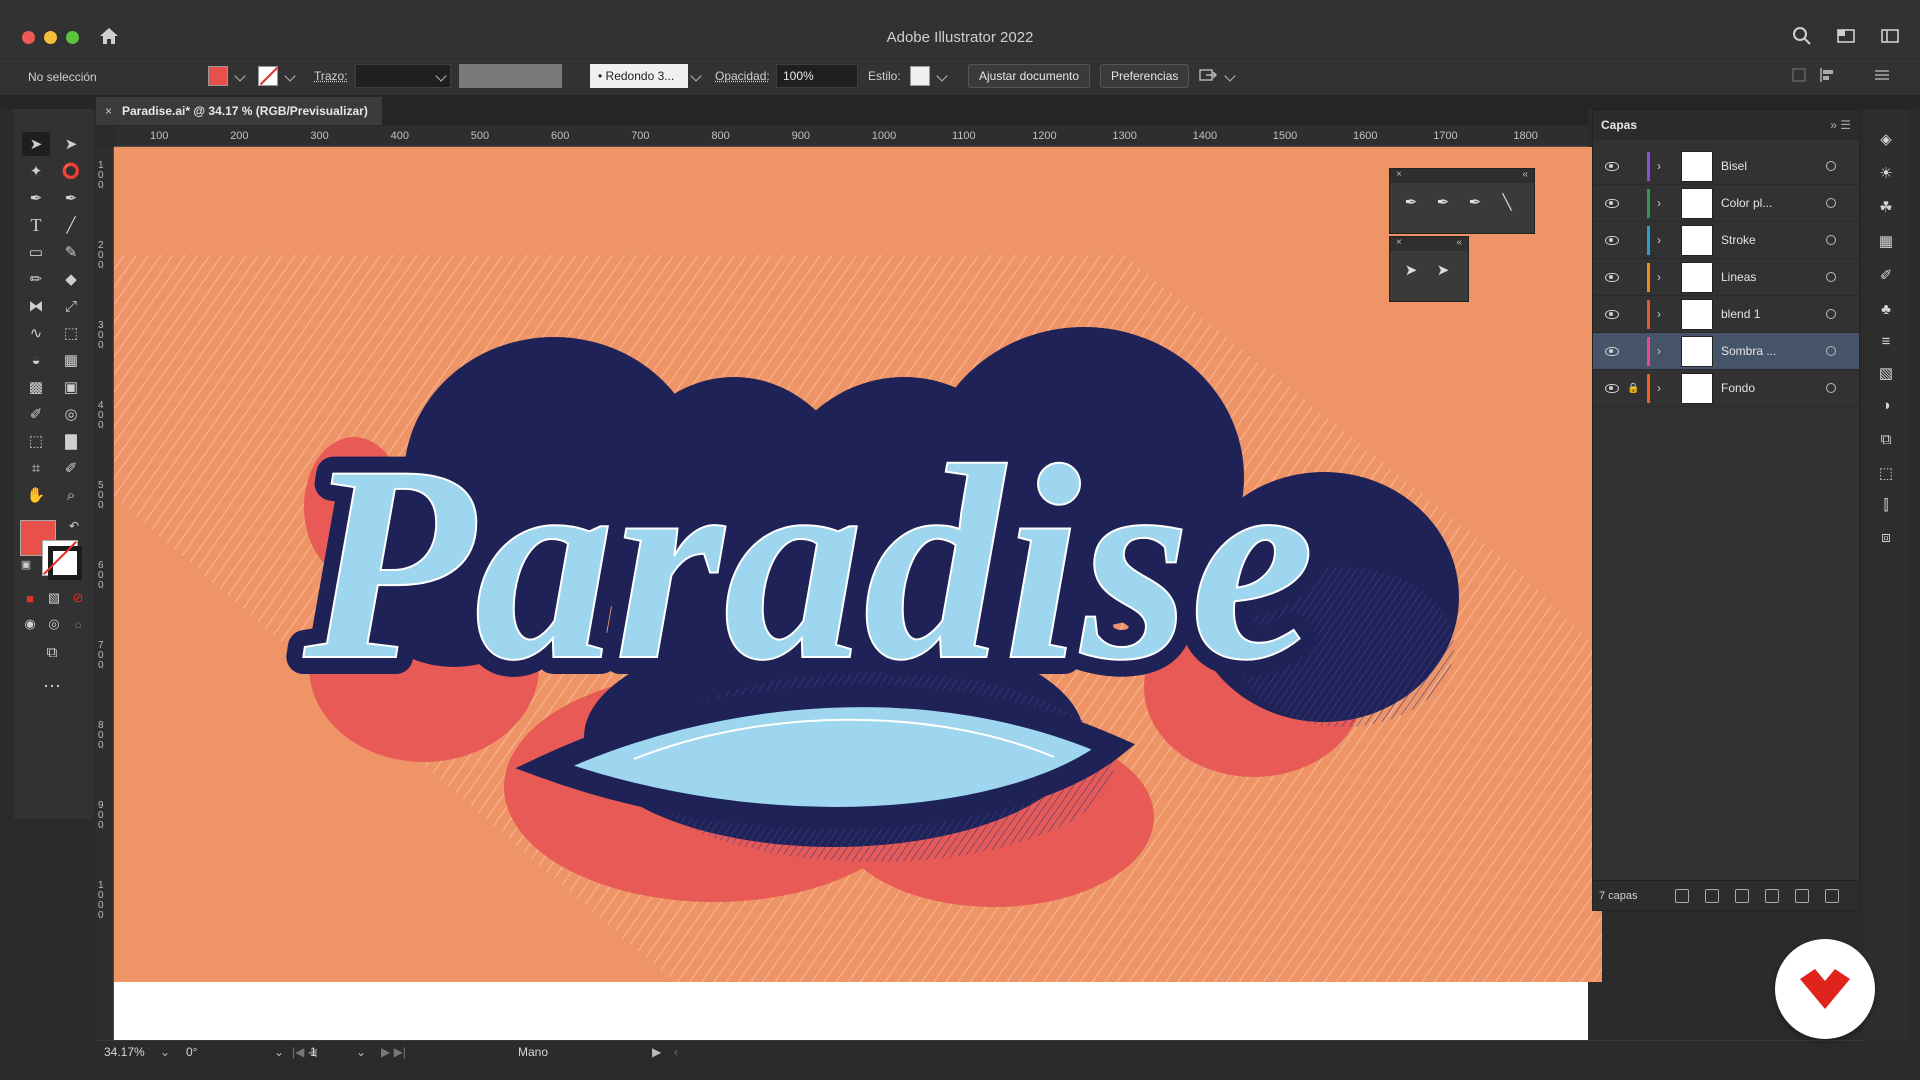 This screenshot has height=1080, width=1920. What do you see at coordinates (1411, 202) in the screenshot?
I see `pen-tool-icon: ✒` at bounding box center [1411, 202].